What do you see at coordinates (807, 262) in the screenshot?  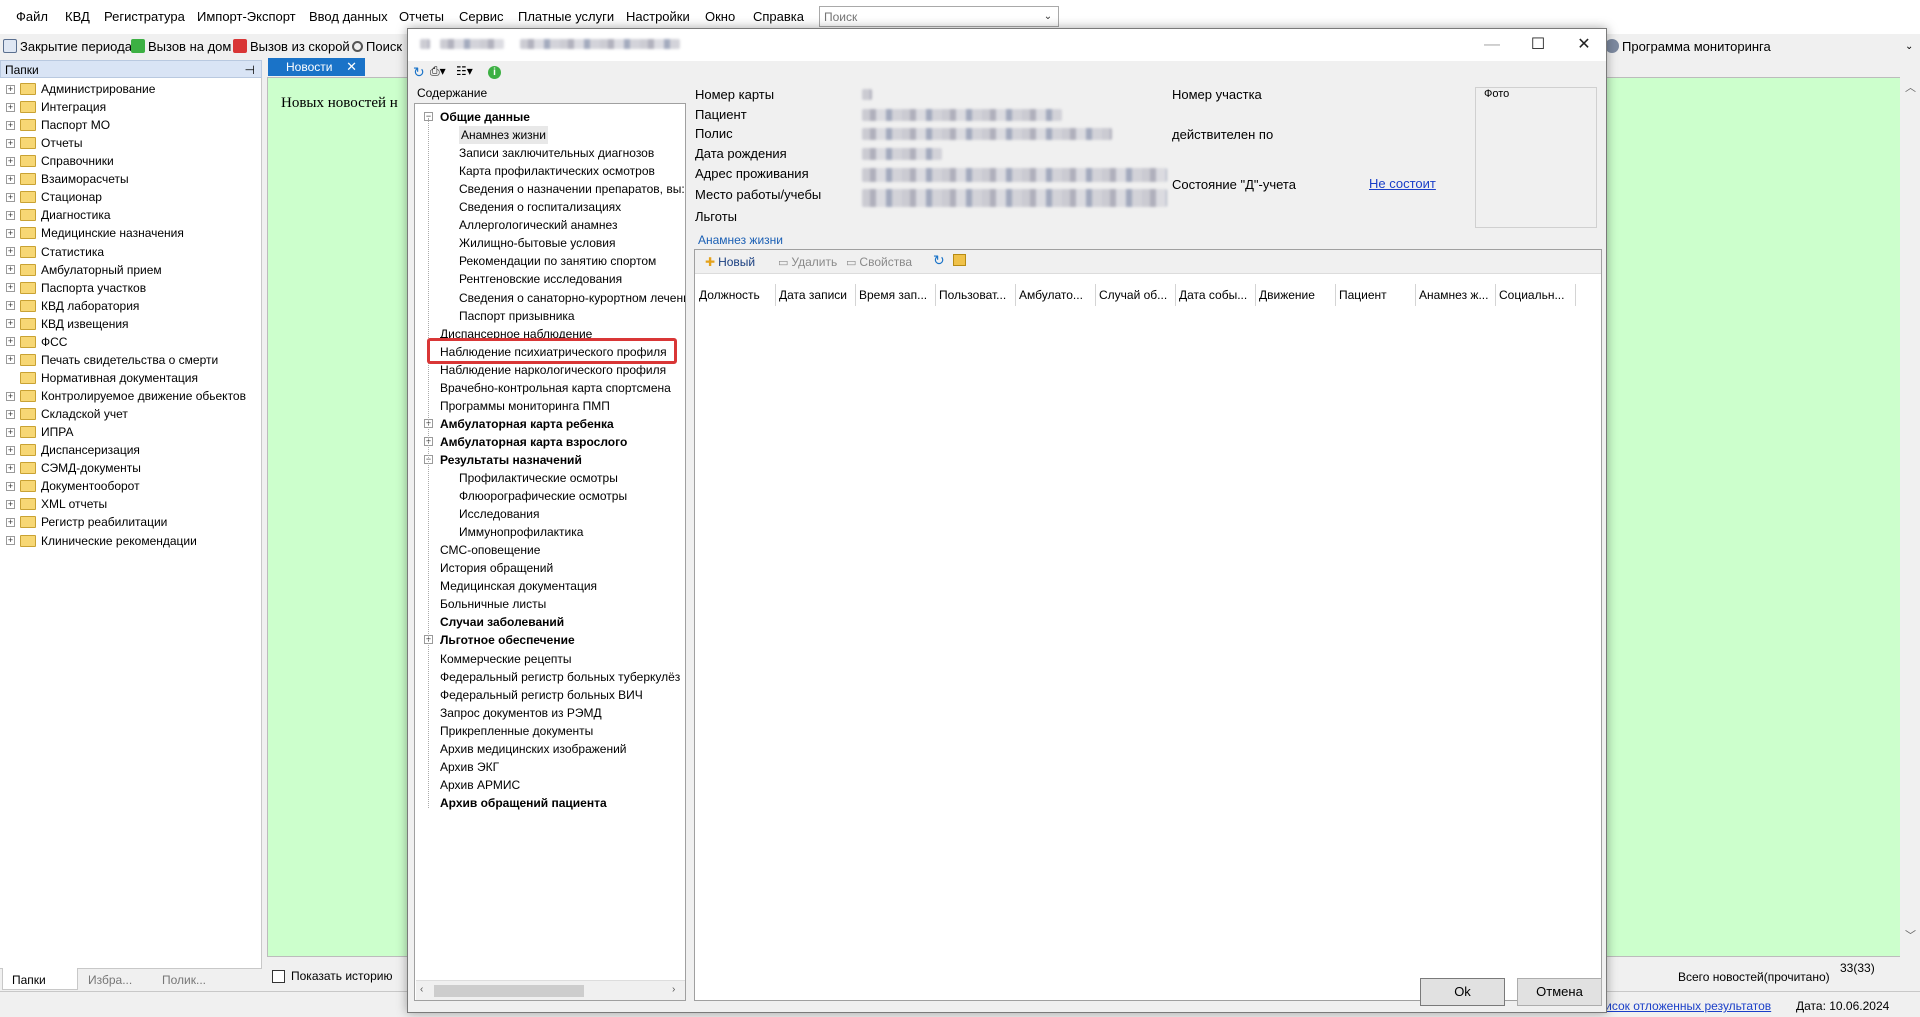 I see `delete-record-button: ▭ Удалить` at bounding box center [807, 262].